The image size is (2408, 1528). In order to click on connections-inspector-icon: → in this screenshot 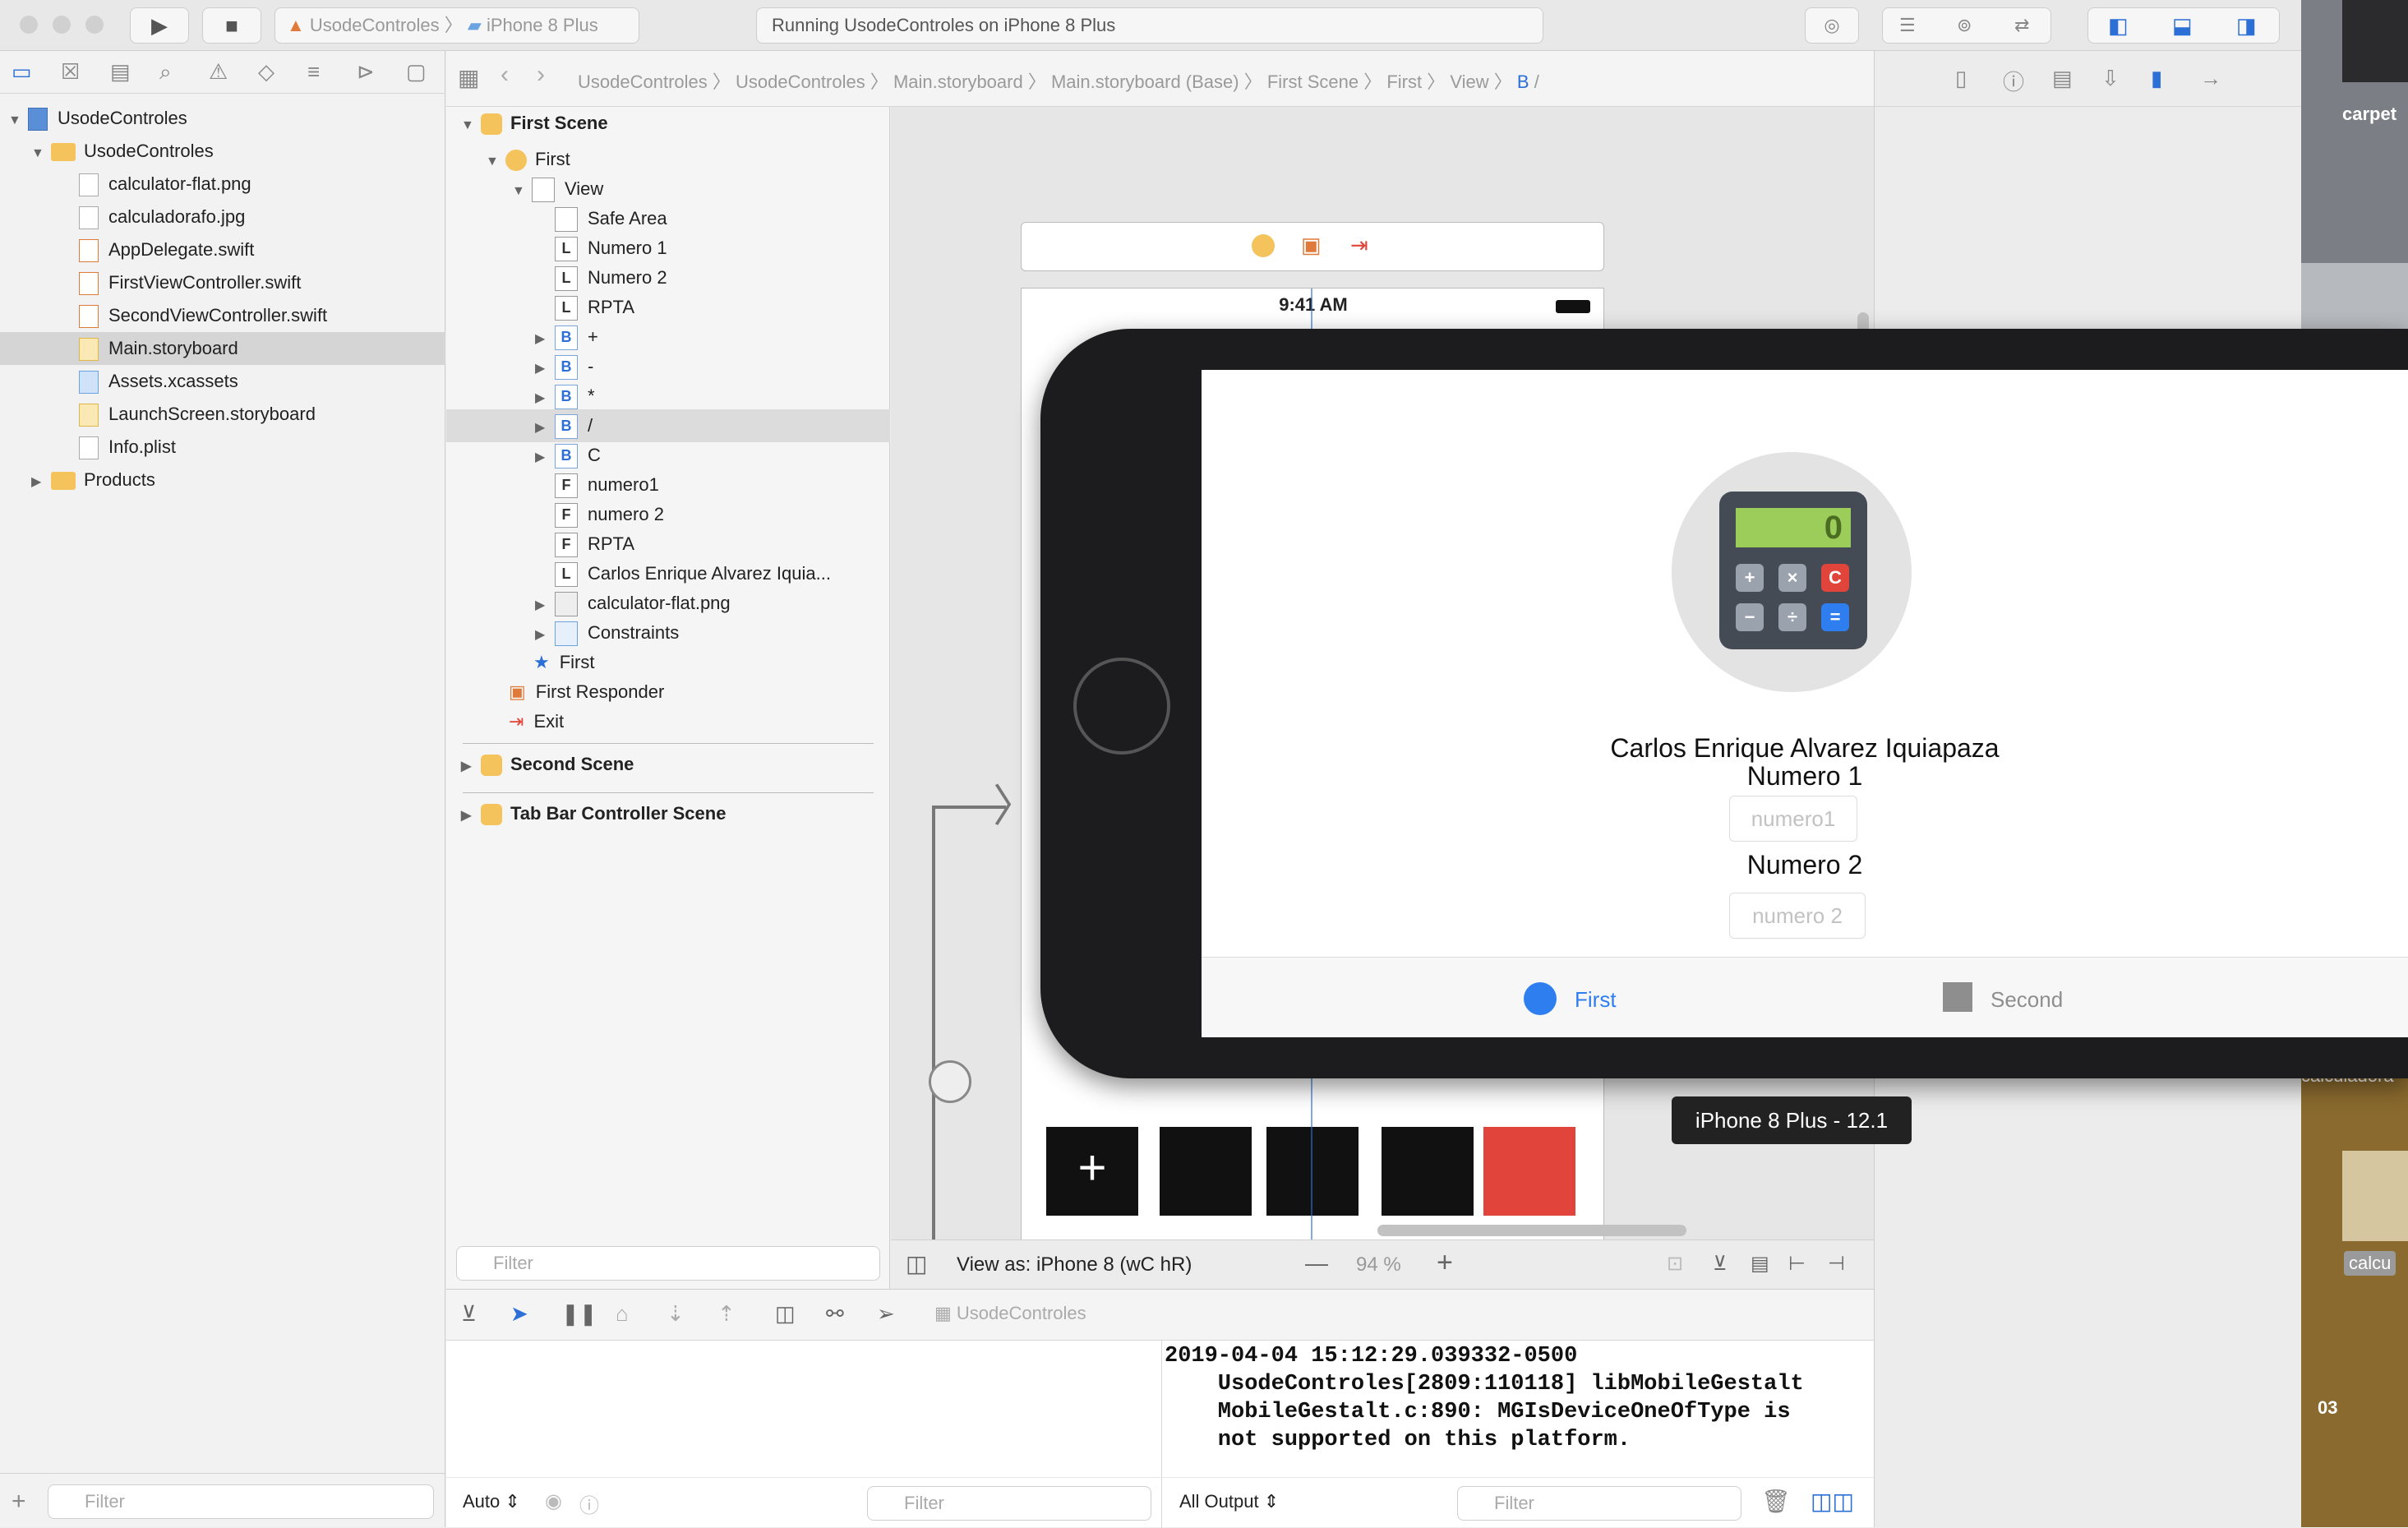, I will do `click(2210, 78)`.